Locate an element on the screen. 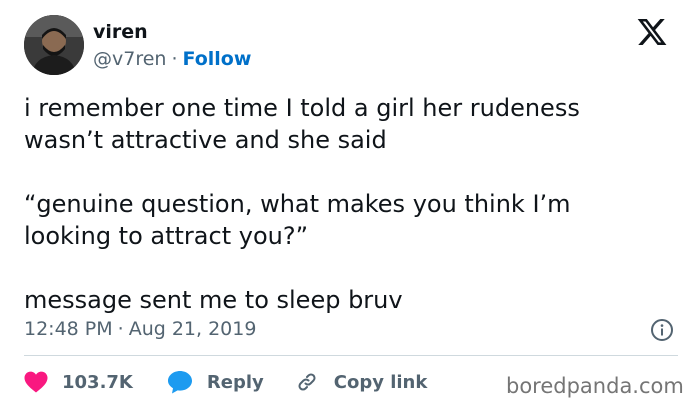  info-icon is located at coordinates (662, 330).